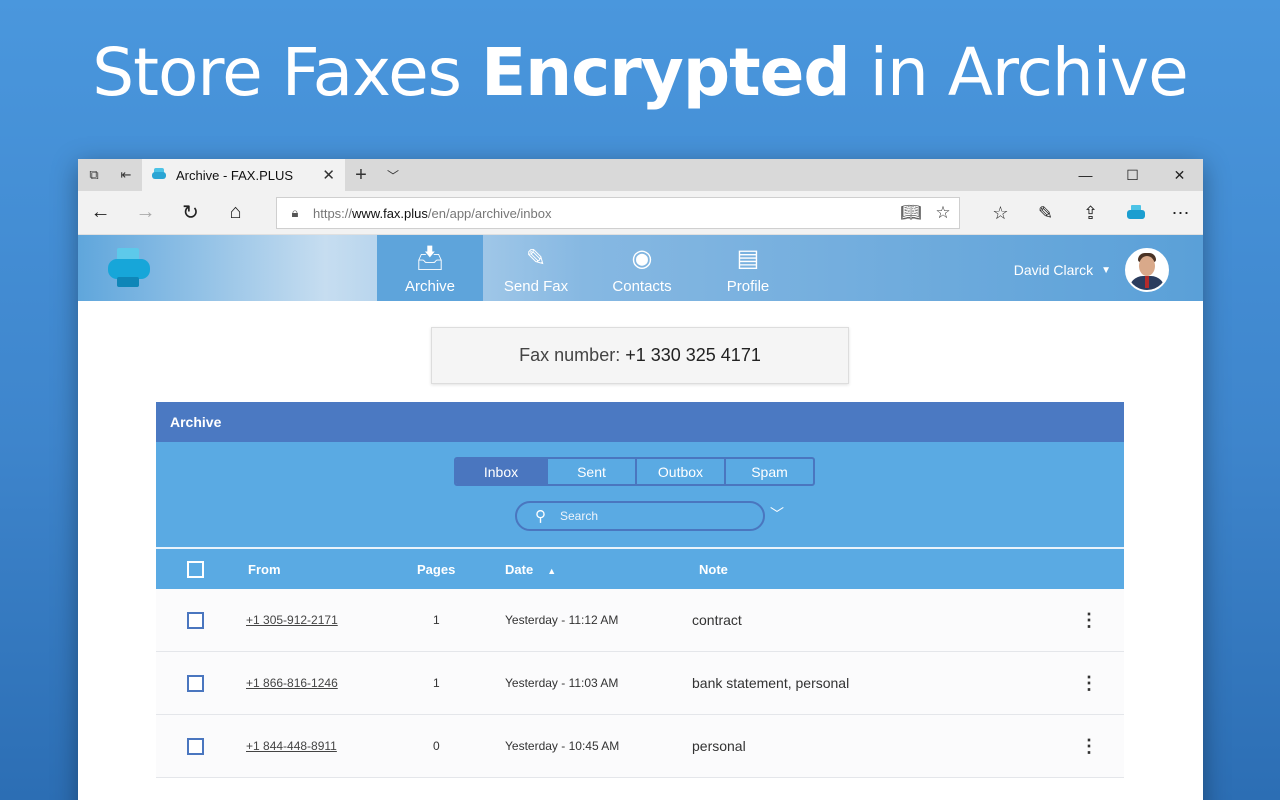 The image size is (1280, 800). What do you see at coordinates (295, 212) in the screenshot?
I see `lock-icon: 🔒︎` at bounding box center [295, 212].